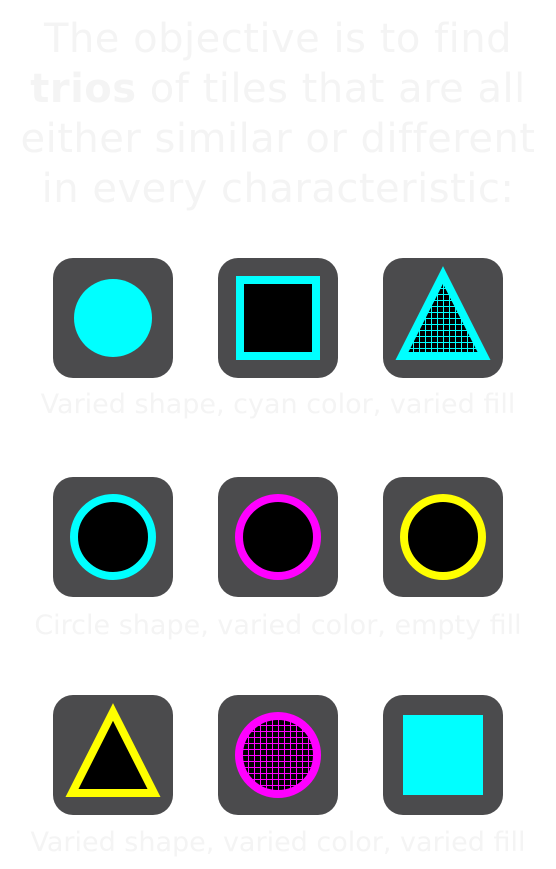 Image resolution: width=556 pixels, height=869 pixels. Describe the element at coordinates (278, 404) in the screenshot. I see `example-row-1-caption: Varied shape, cyan color, varied fill` at that location.